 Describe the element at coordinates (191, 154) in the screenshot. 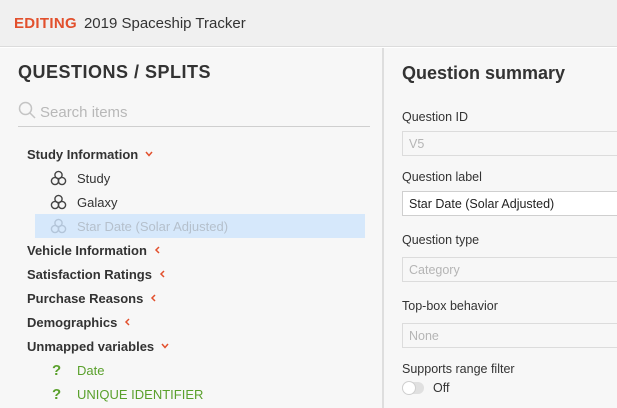

I see `group-study-information: Study Information` at that location.